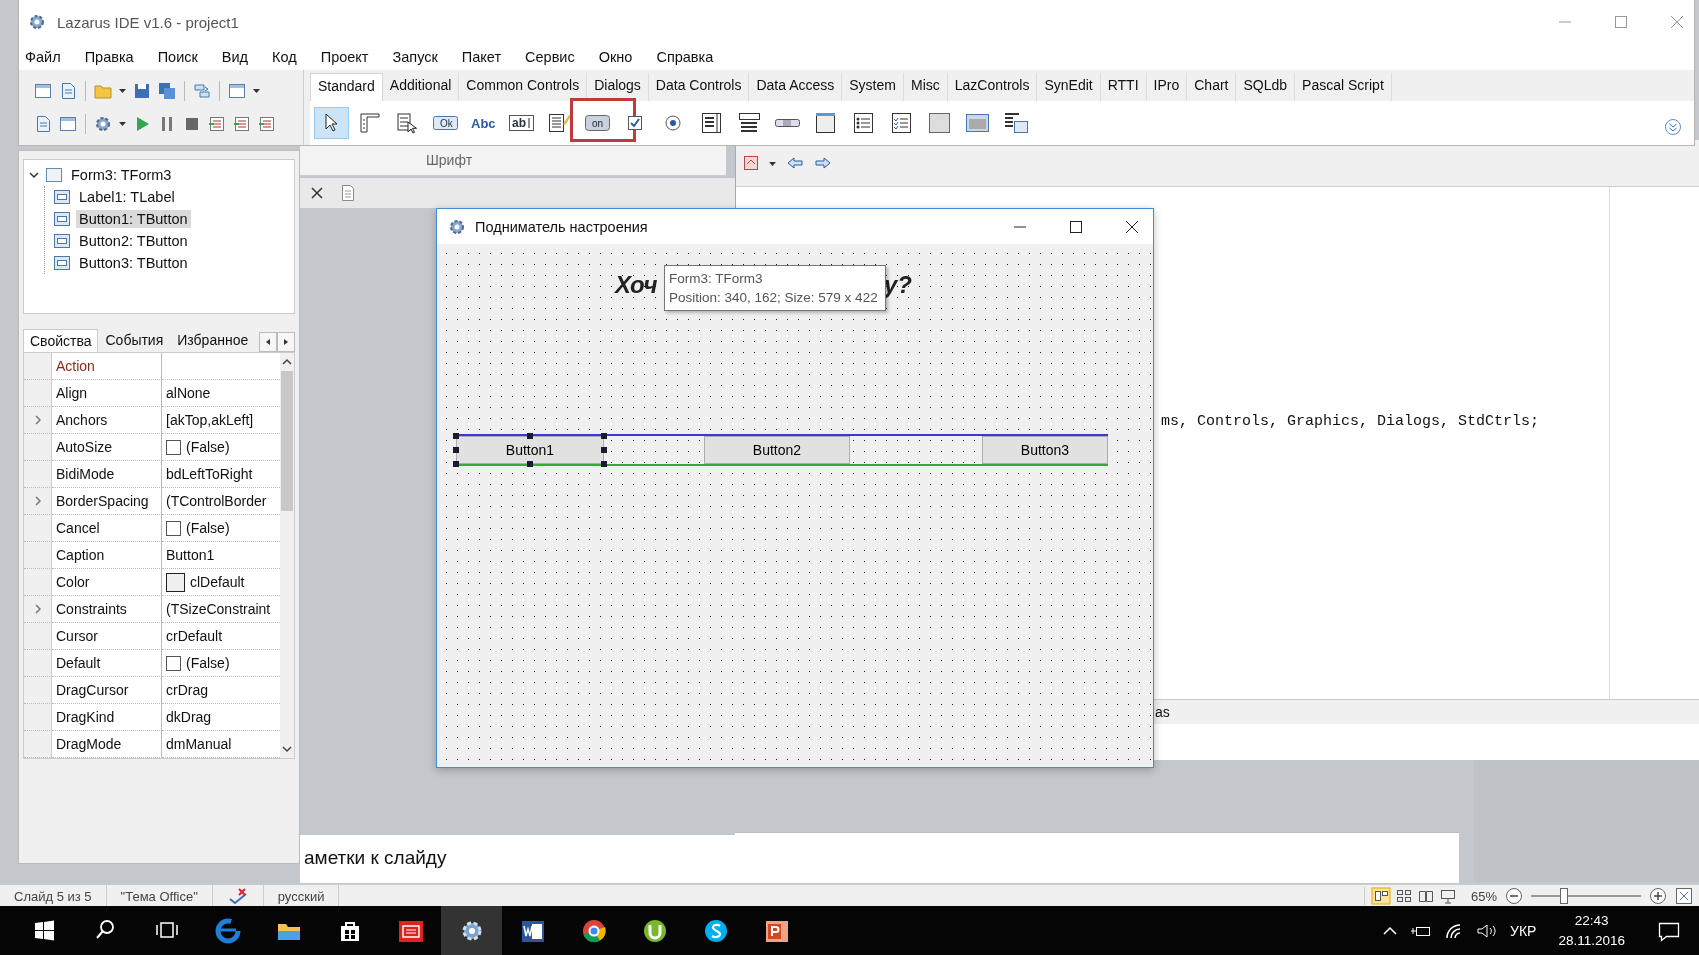 Image resolution: width=1699 pixels, height=955 pixels. Describe the element at coordinates (77, 636) in the screenshot. I see `property-name: Cursor` at that location.